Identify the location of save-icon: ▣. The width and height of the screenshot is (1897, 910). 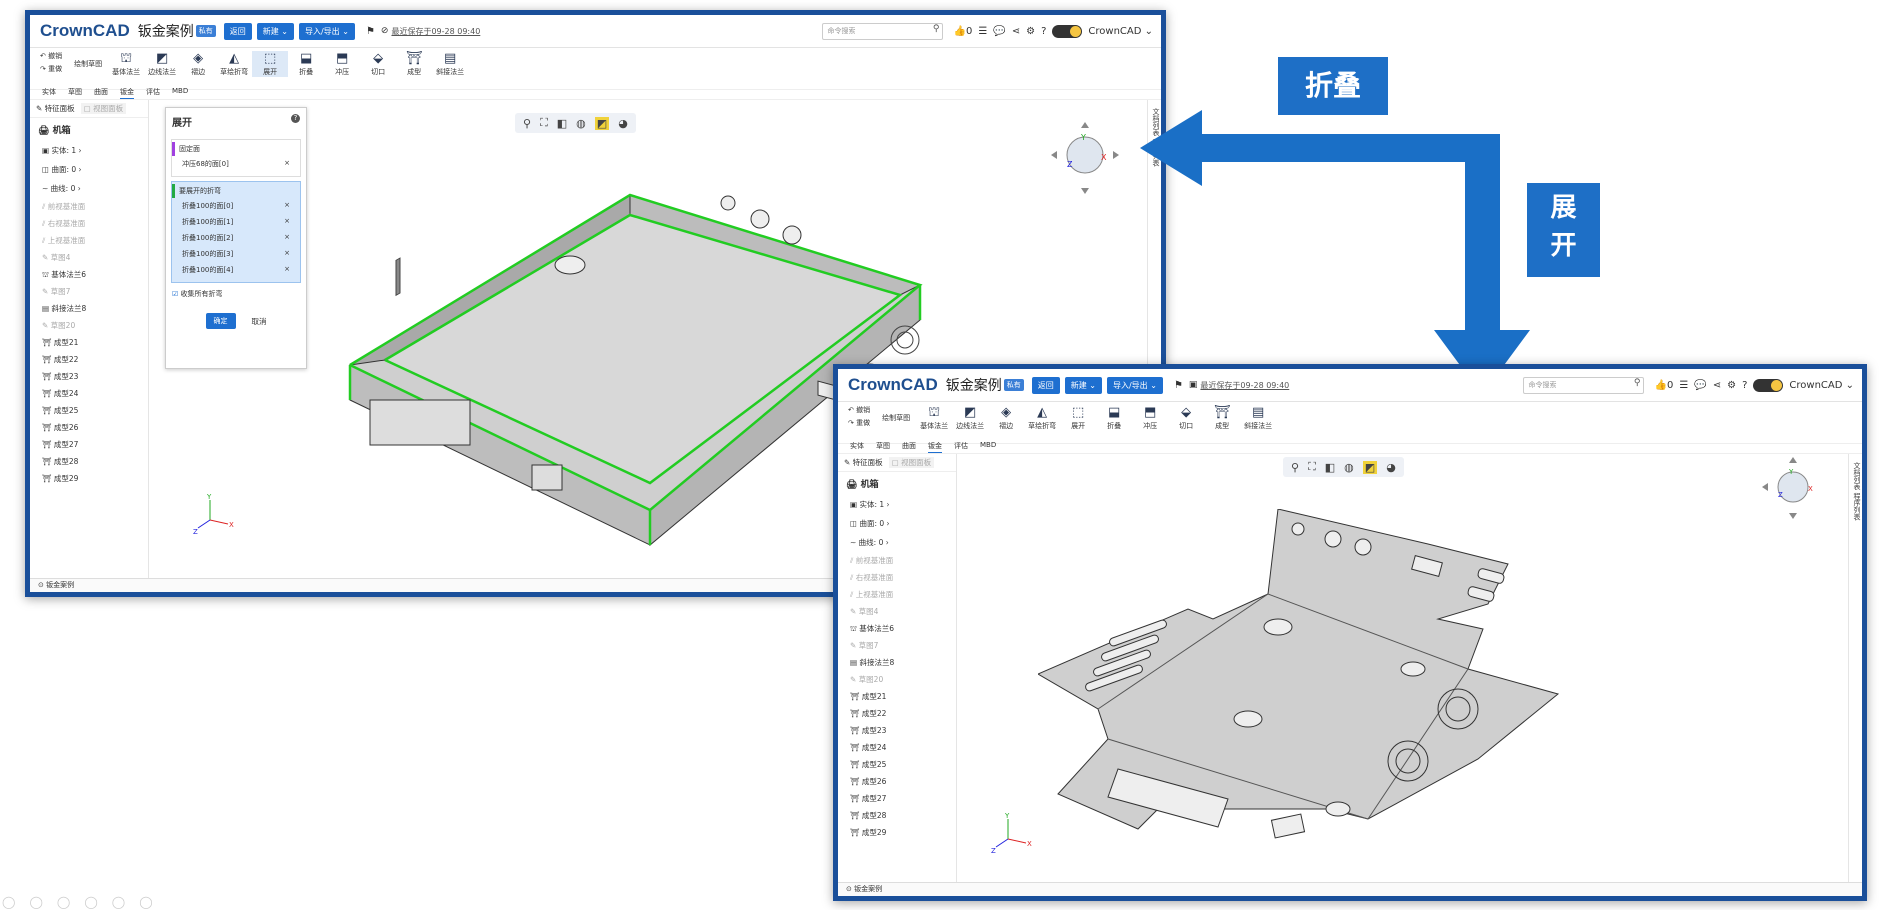
(1193, 385).